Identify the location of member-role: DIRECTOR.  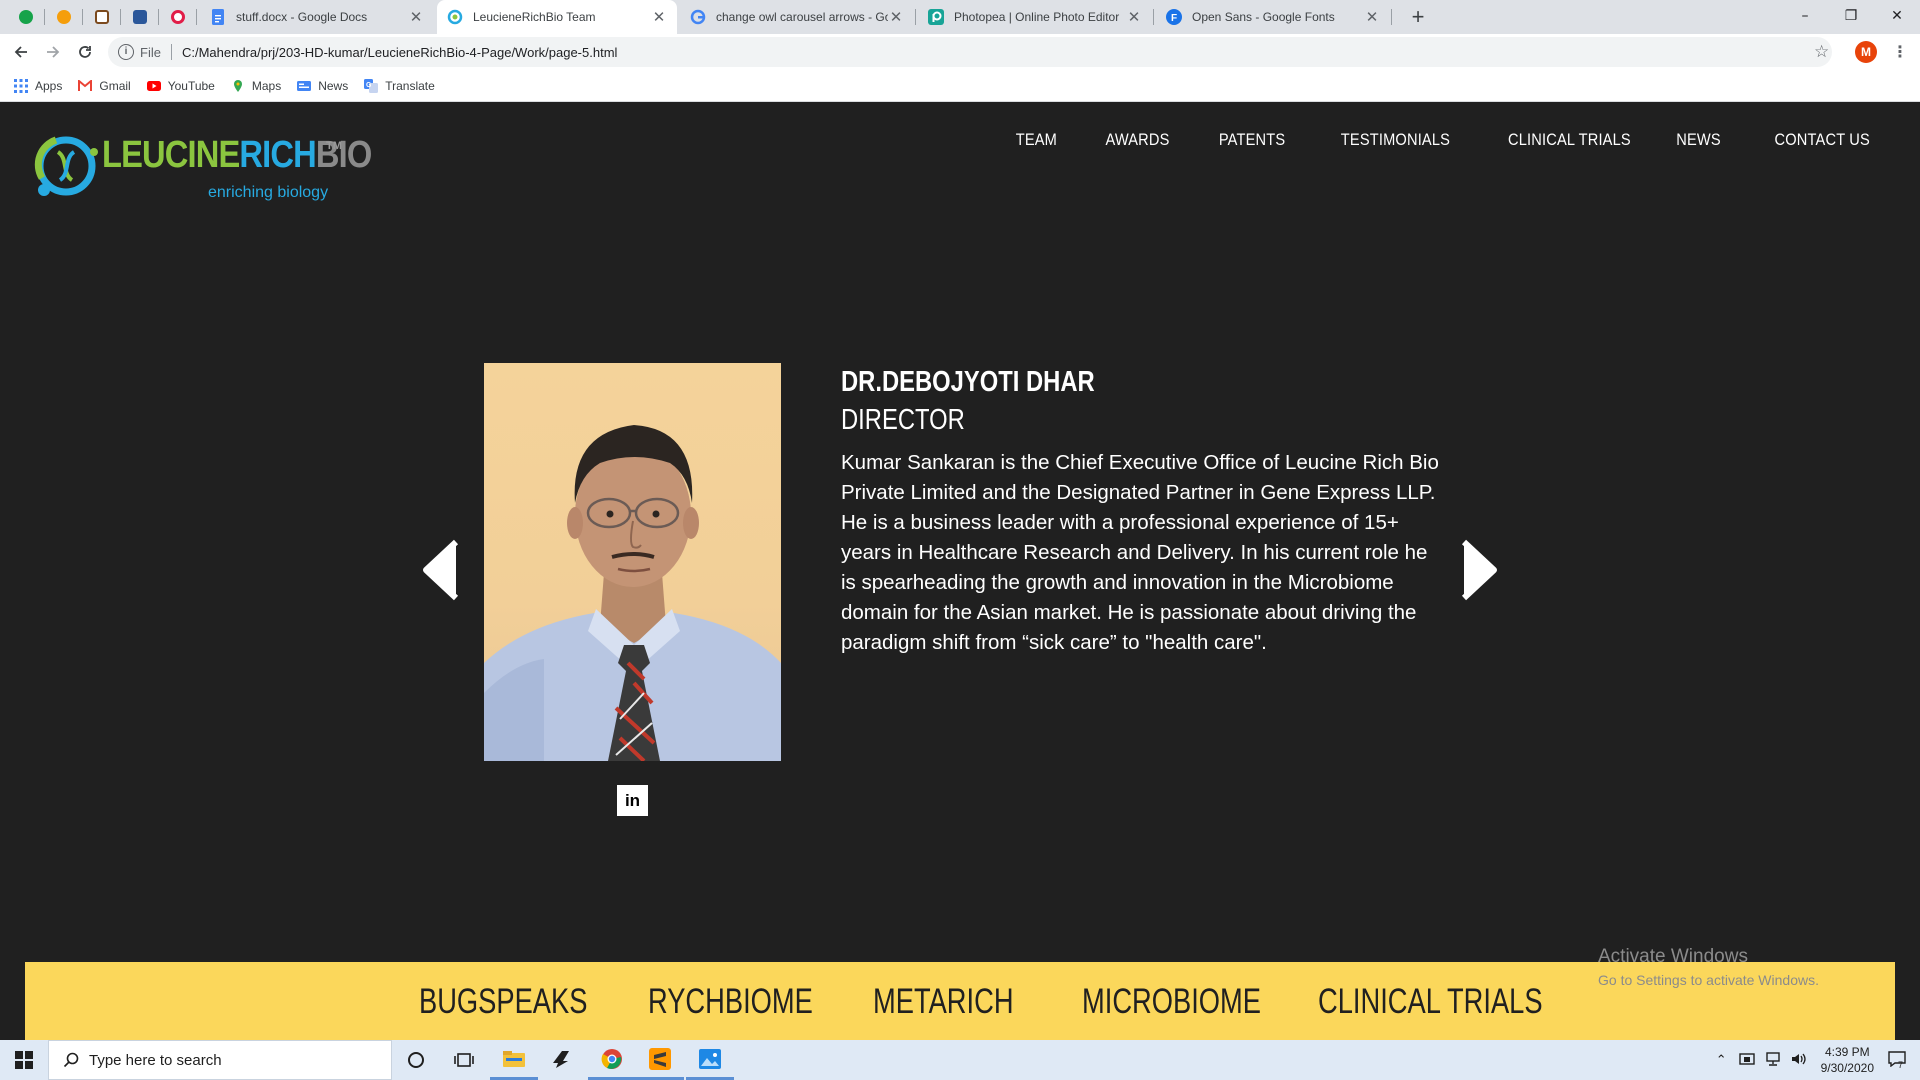
(903, 420).